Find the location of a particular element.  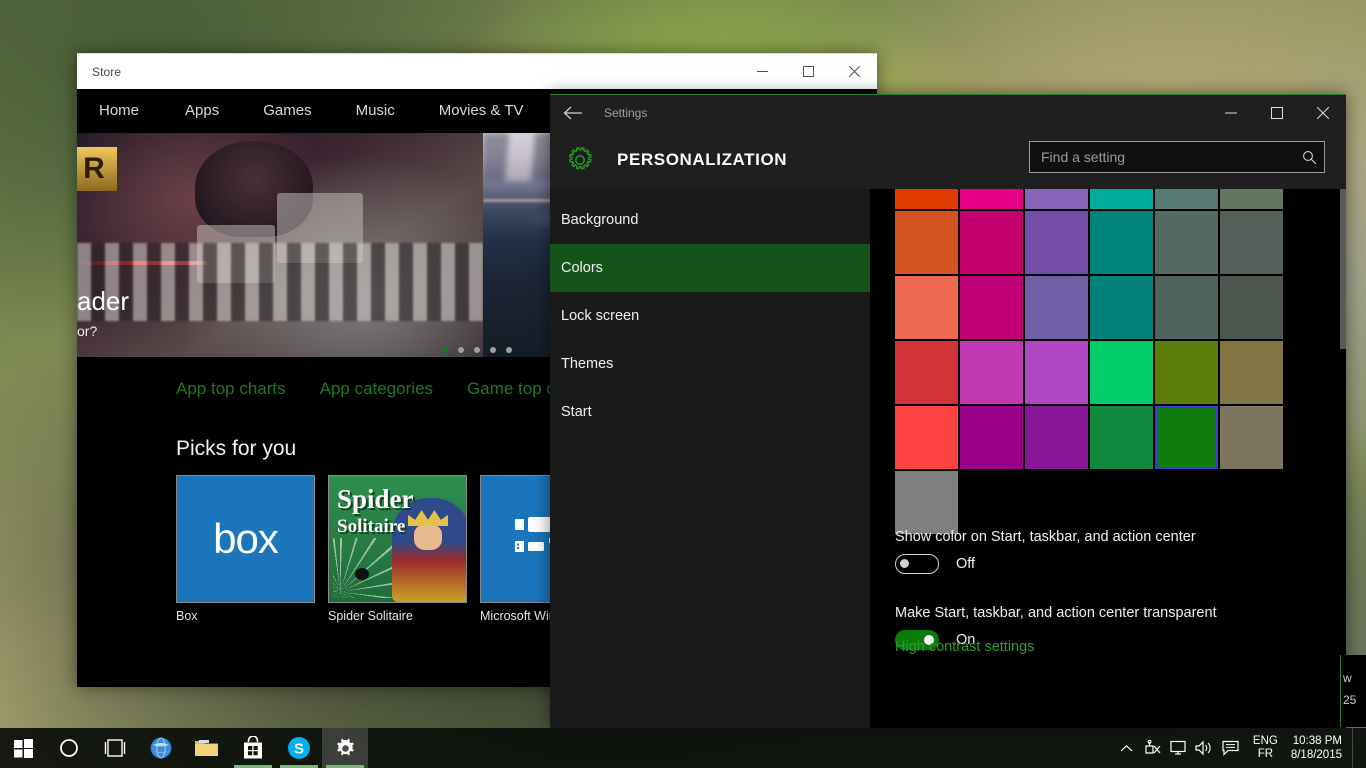

skype-button: S is located at coordinates (299, 748).